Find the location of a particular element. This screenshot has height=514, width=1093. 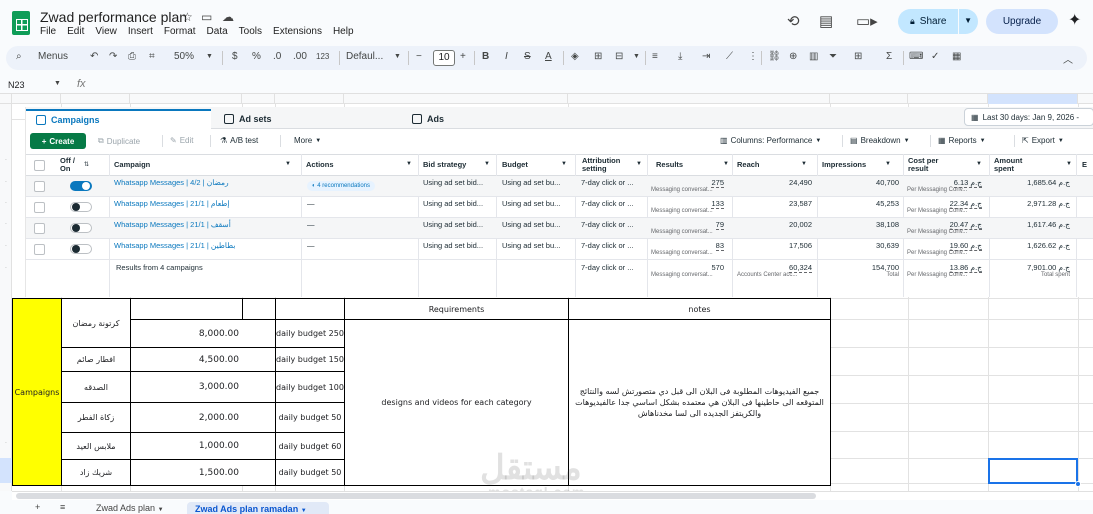

functions-icon: Σ is located at coordinates (889, 56).